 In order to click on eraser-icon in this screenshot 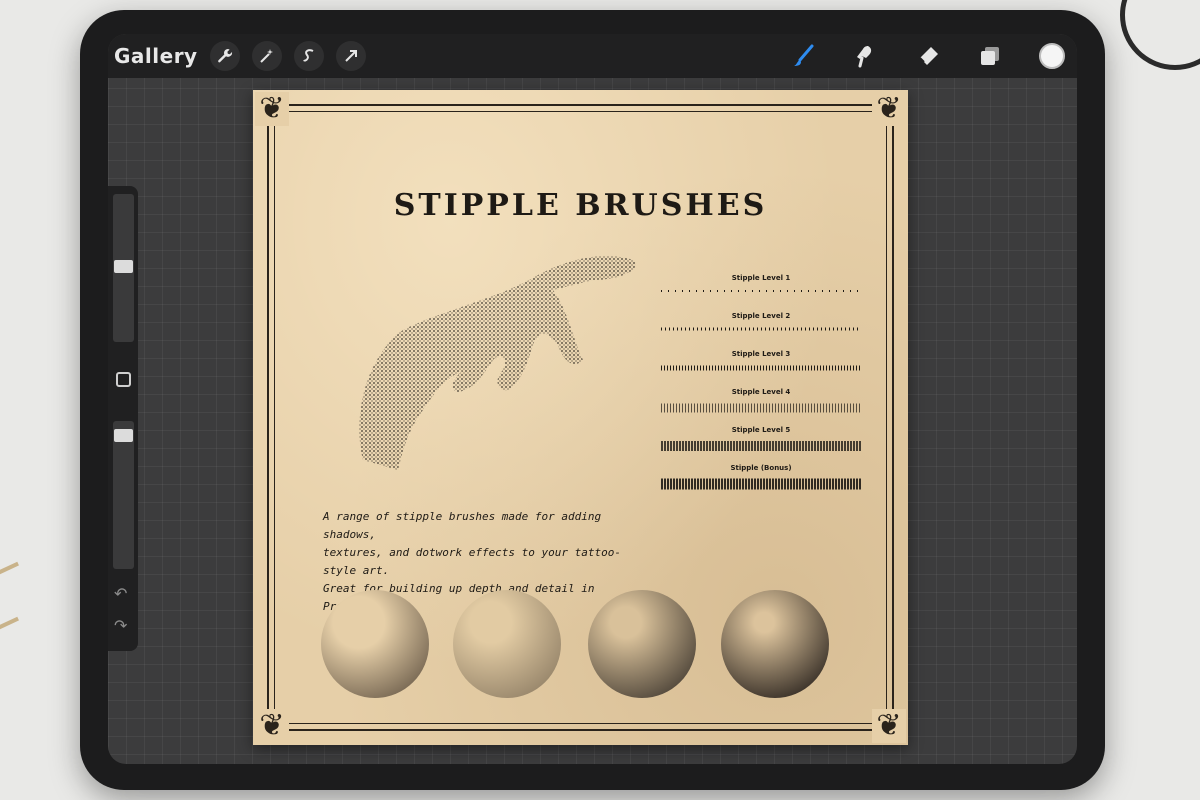, I will do `click(928, 56)`.